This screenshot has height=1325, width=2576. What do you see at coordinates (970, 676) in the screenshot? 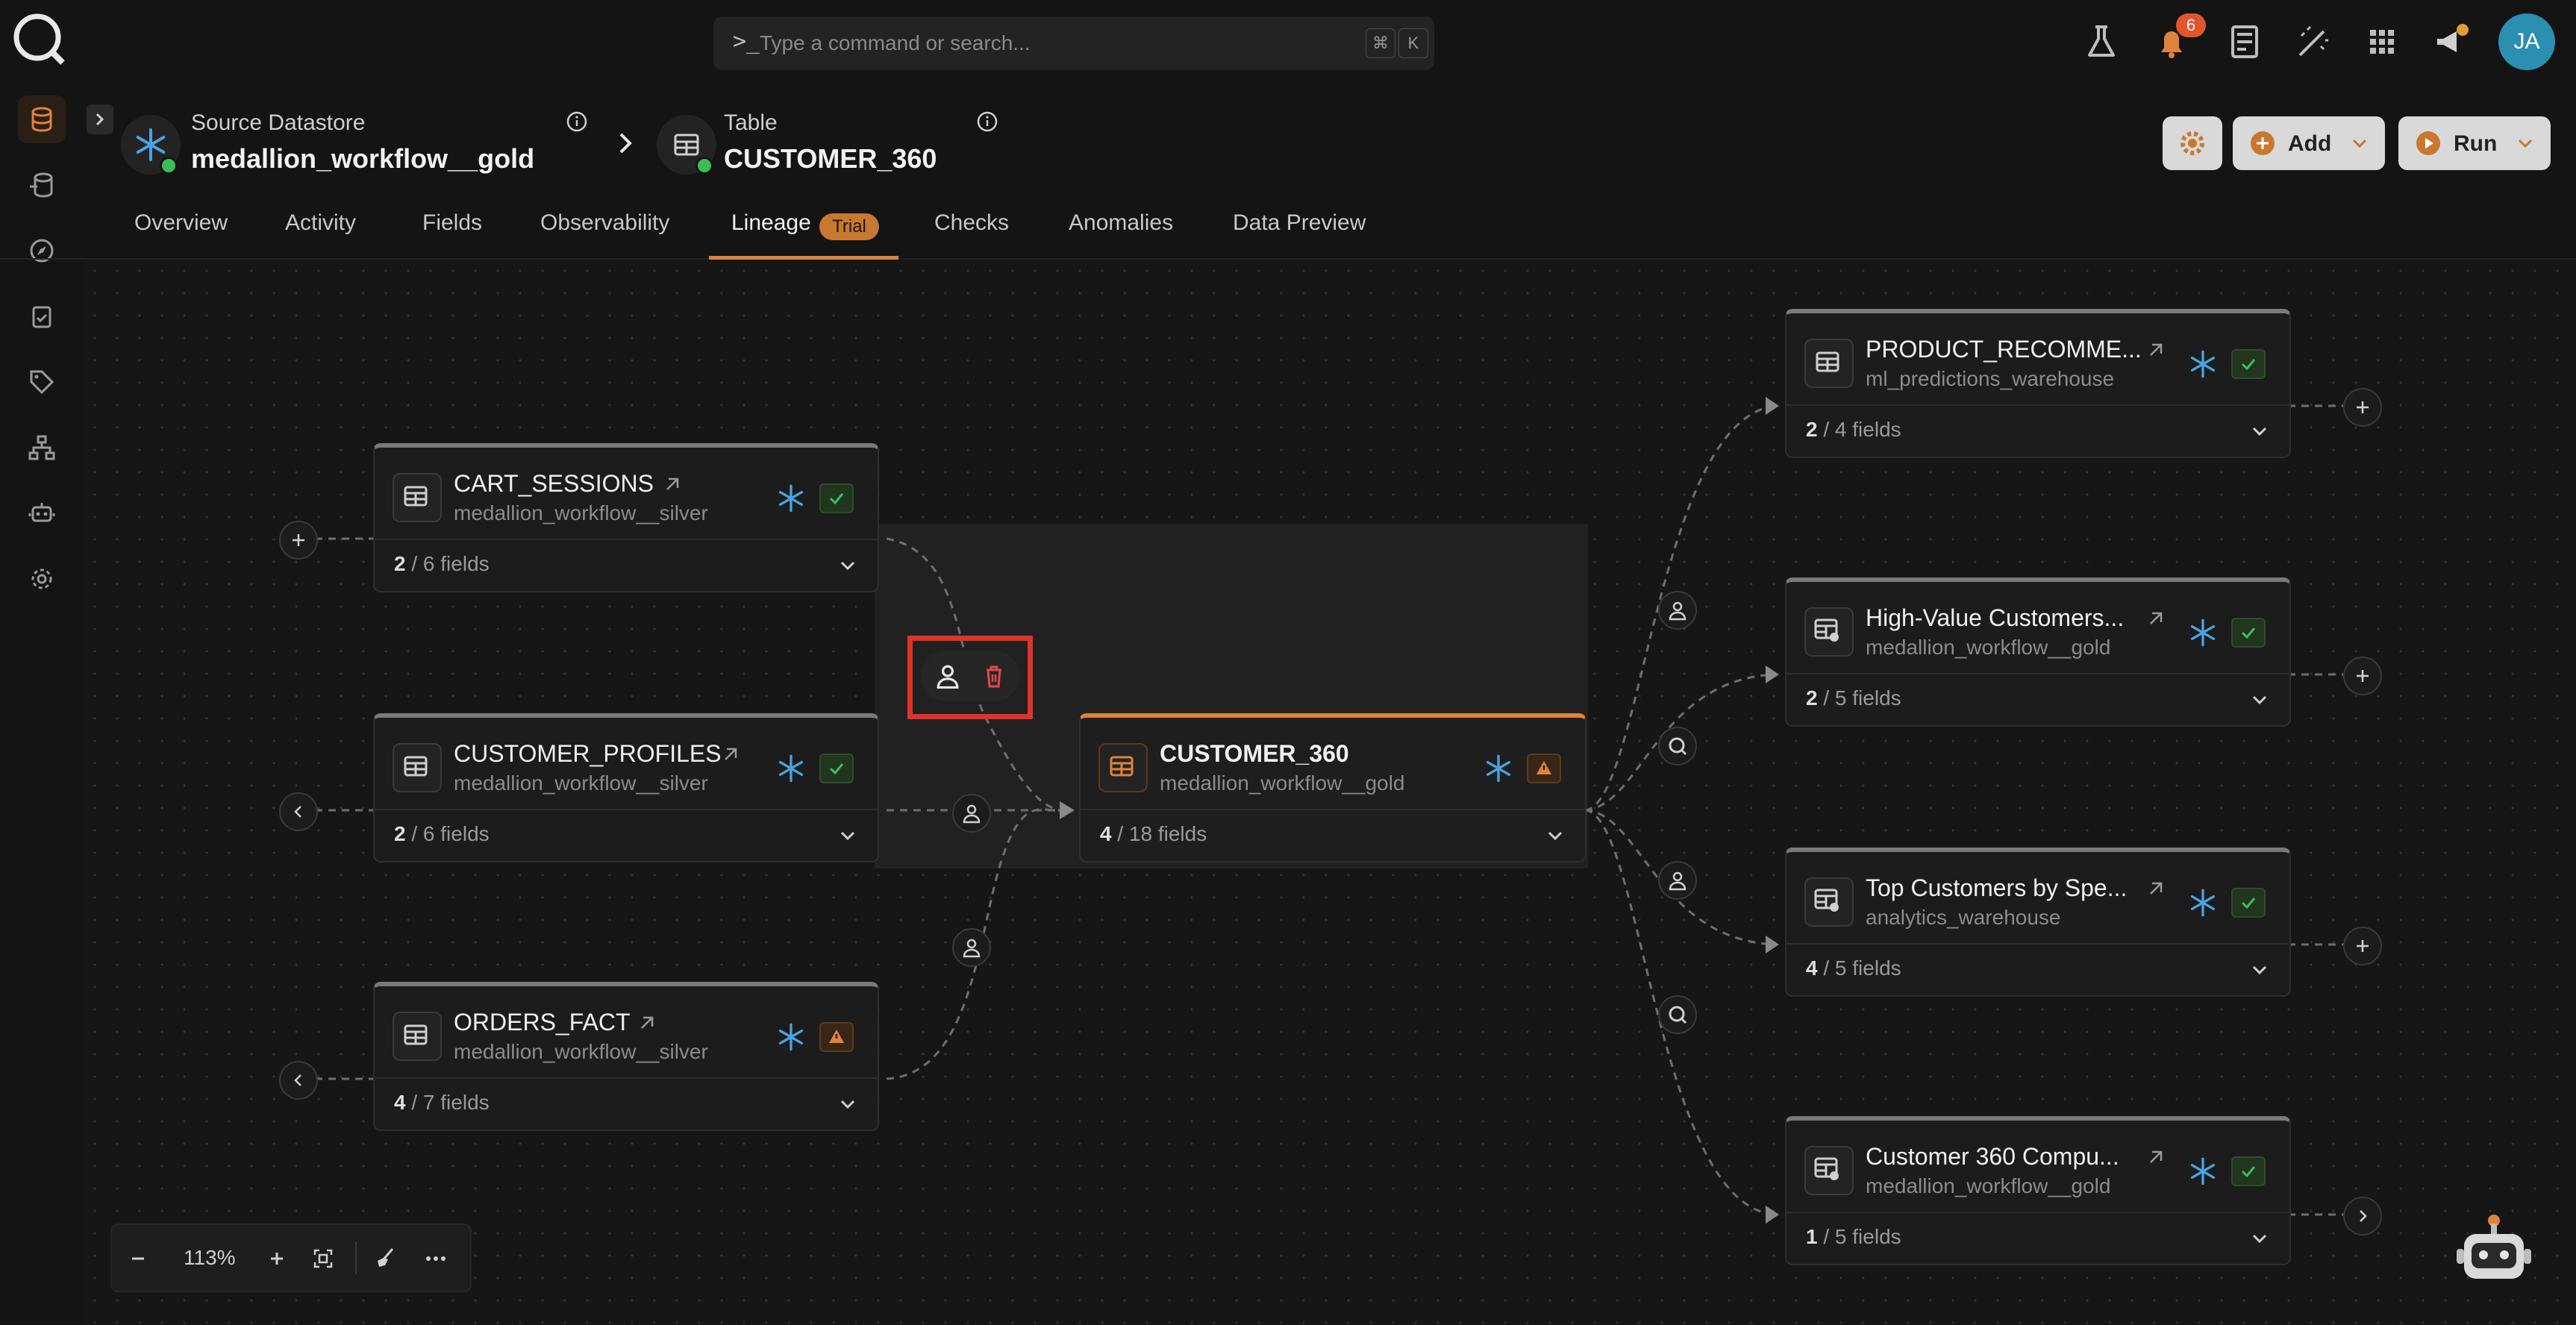
I see `edge-action-toolbar` at bounding box center [970, 676].